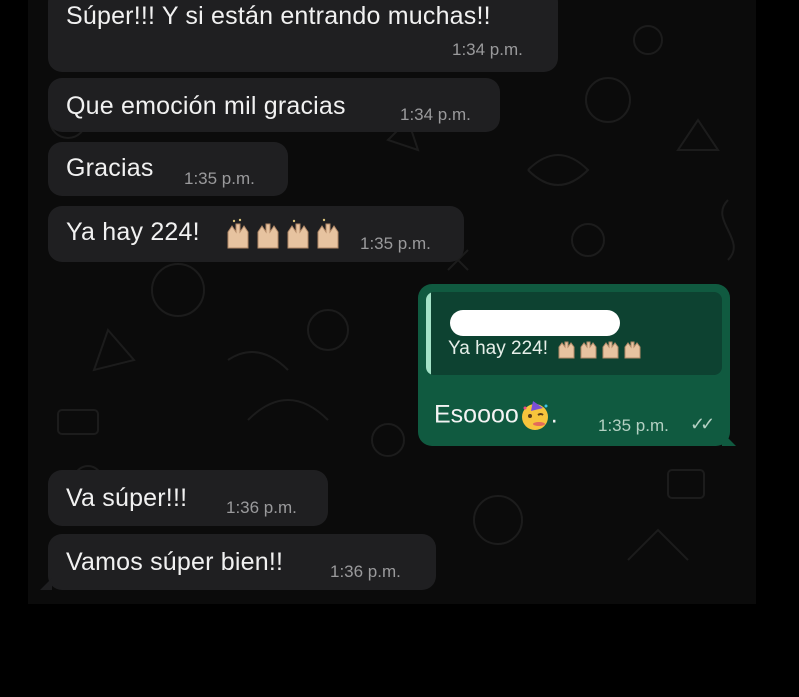 The image size is (799, 697). I want to click on reply-quote: Ya hay 224!, so click(574, 333).